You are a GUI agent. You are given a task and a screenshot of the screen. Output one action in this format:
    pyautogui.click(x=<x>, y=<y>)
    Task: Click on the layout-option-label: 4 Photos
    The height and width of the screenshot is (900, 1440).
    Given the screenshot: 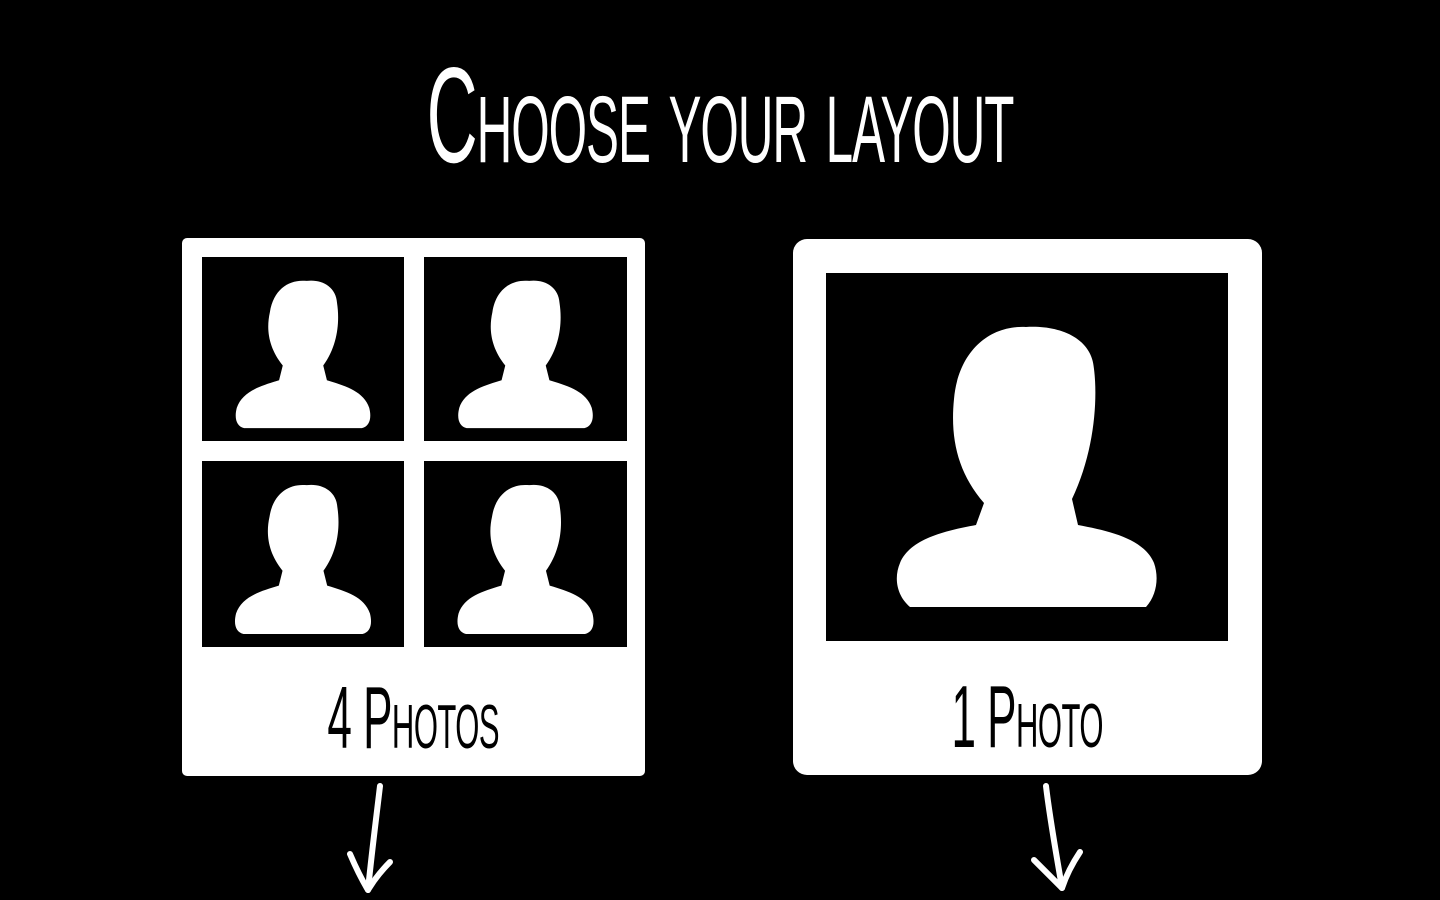 What is the action you would take?
    pyautogui.click(x=413, y=717)
    